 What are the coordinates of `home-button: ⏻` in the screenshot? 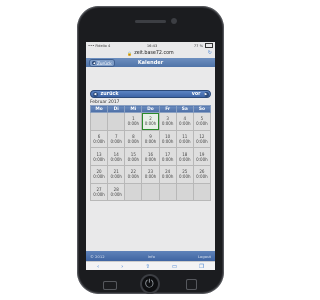 It's located at (150, 284).